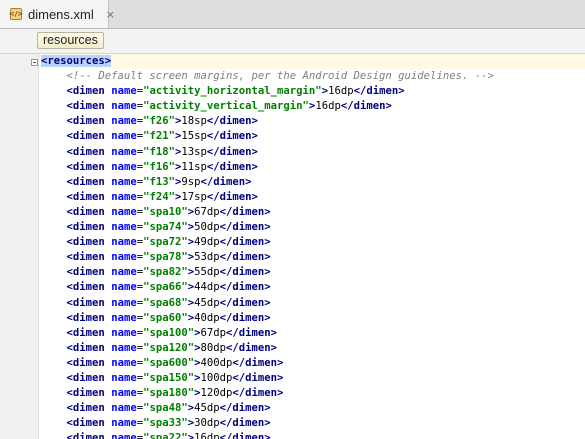  I want to click on editor-gutter, so click(19, 246).